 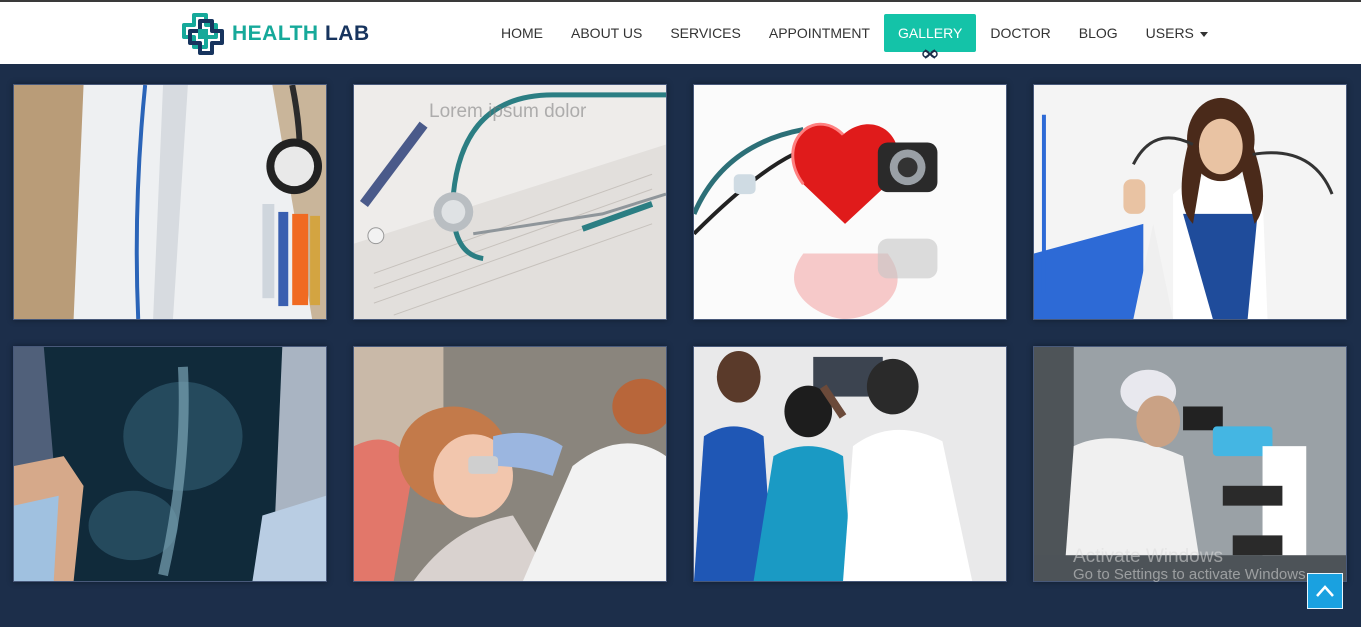 I want to click on red-heart-stethoscope-photo, so click(x=850, y=202).